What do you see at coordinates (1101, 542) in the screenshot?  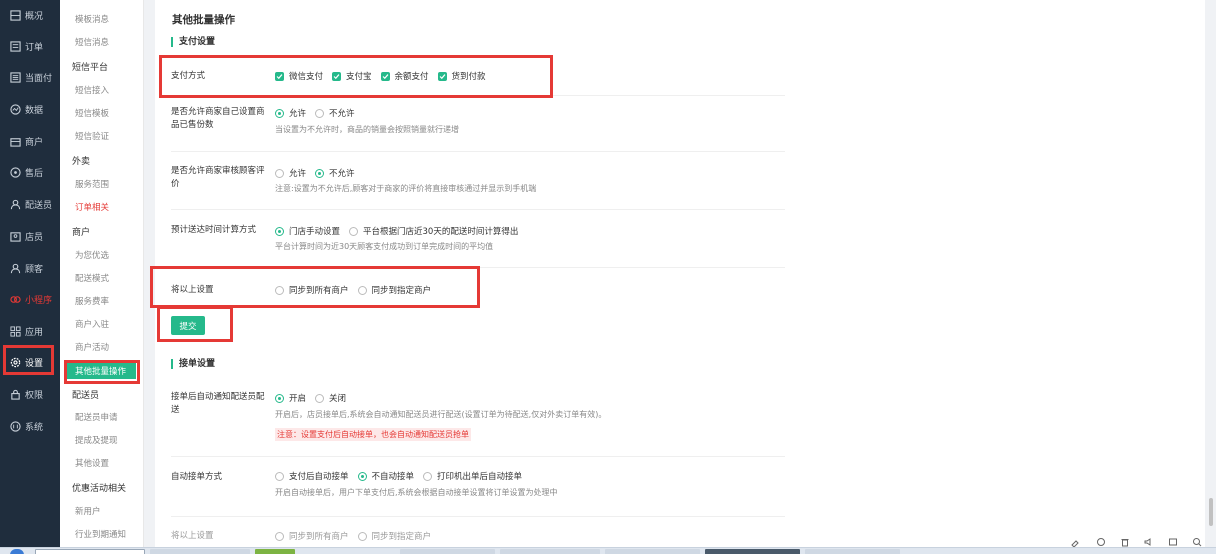 I see `refresh-icon` at bounding box center [1101, 542].